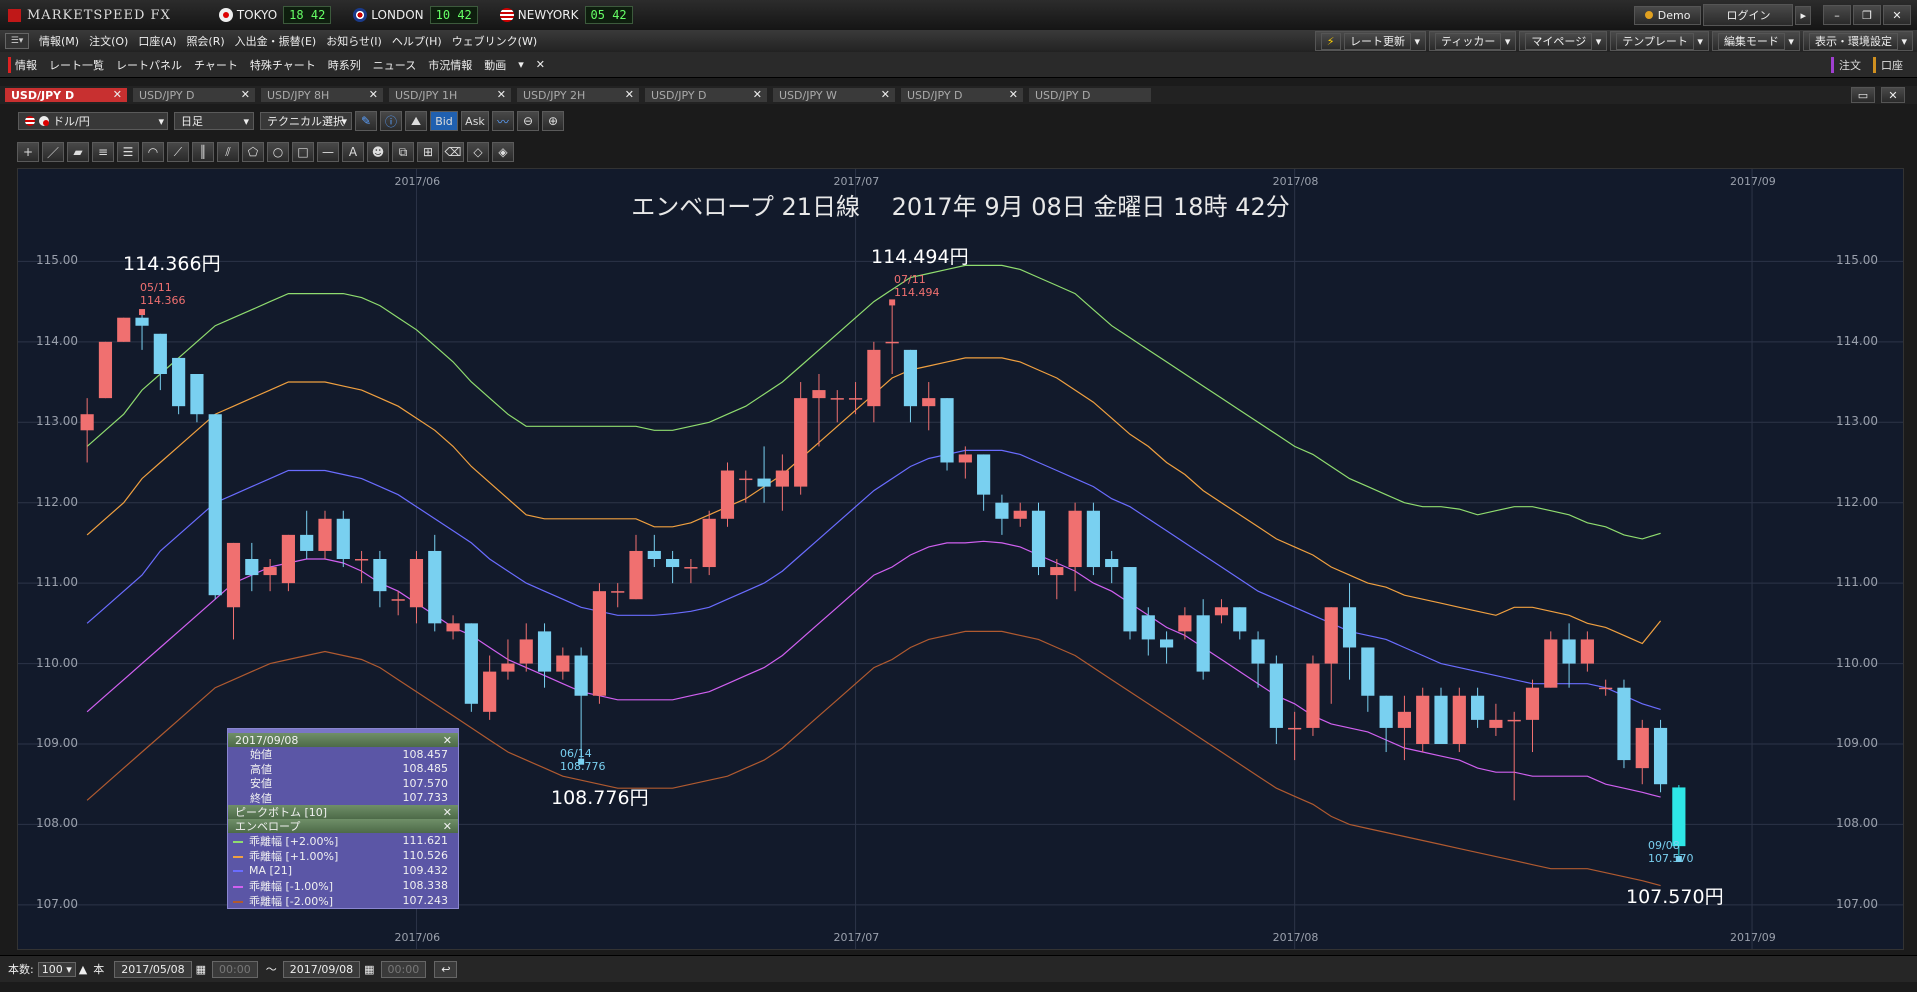 The width and height of the screenshot is (1917, 992). Describe the element at coordinates (103, 152) in the screenshot. I see `horizontal-lines-icon: ≡` at that location.